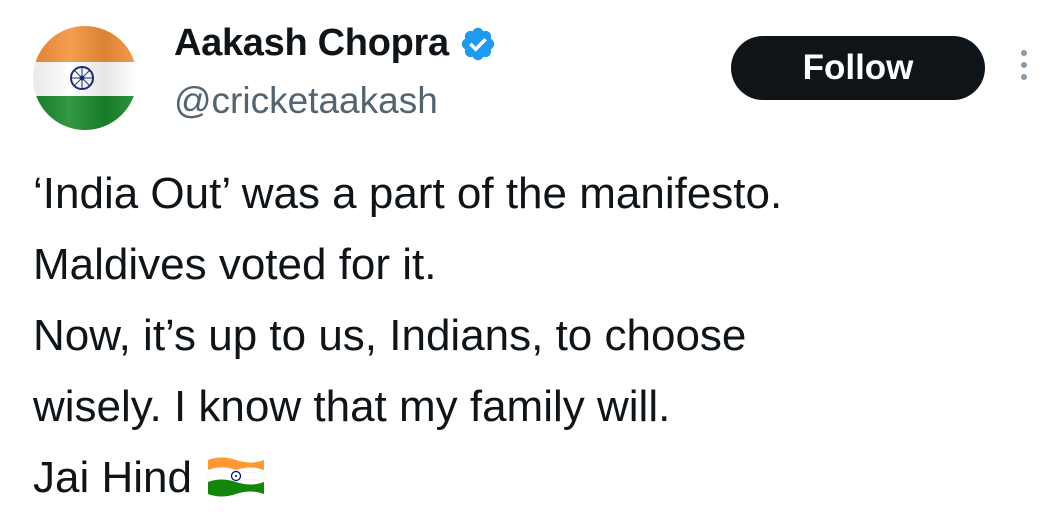 Image resolution: width=1044 pixels, height=531 pixels. What do you see at coordinates (478, 43) in the screenshot?
I see `verified-badge-icon` at bounding box center [478, 43].